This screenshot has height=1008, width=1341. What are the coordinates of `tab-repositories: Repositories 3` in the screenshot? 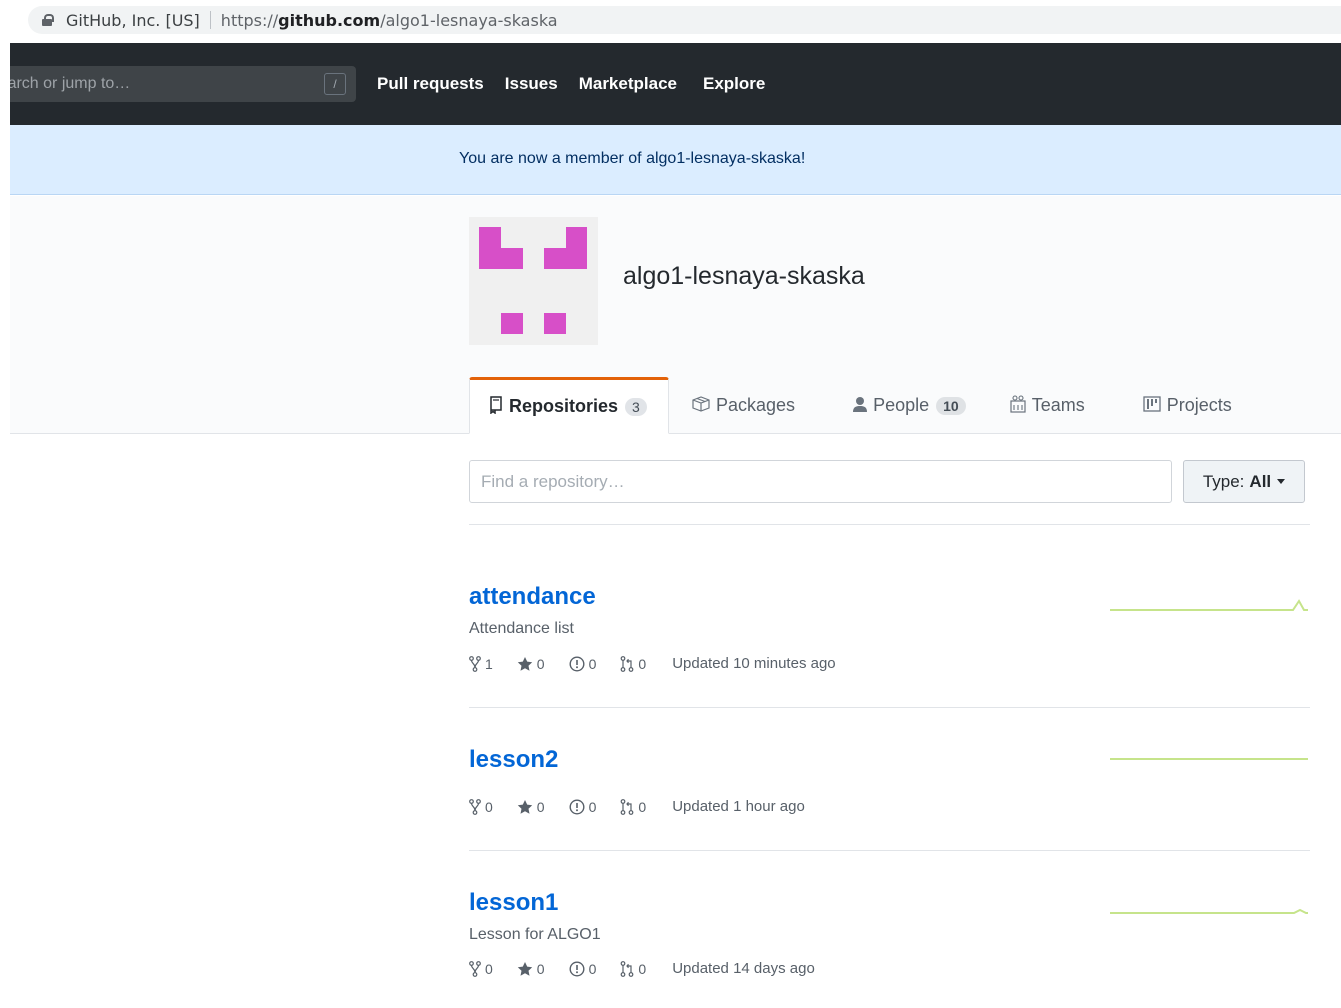 It's located at (569, 405).